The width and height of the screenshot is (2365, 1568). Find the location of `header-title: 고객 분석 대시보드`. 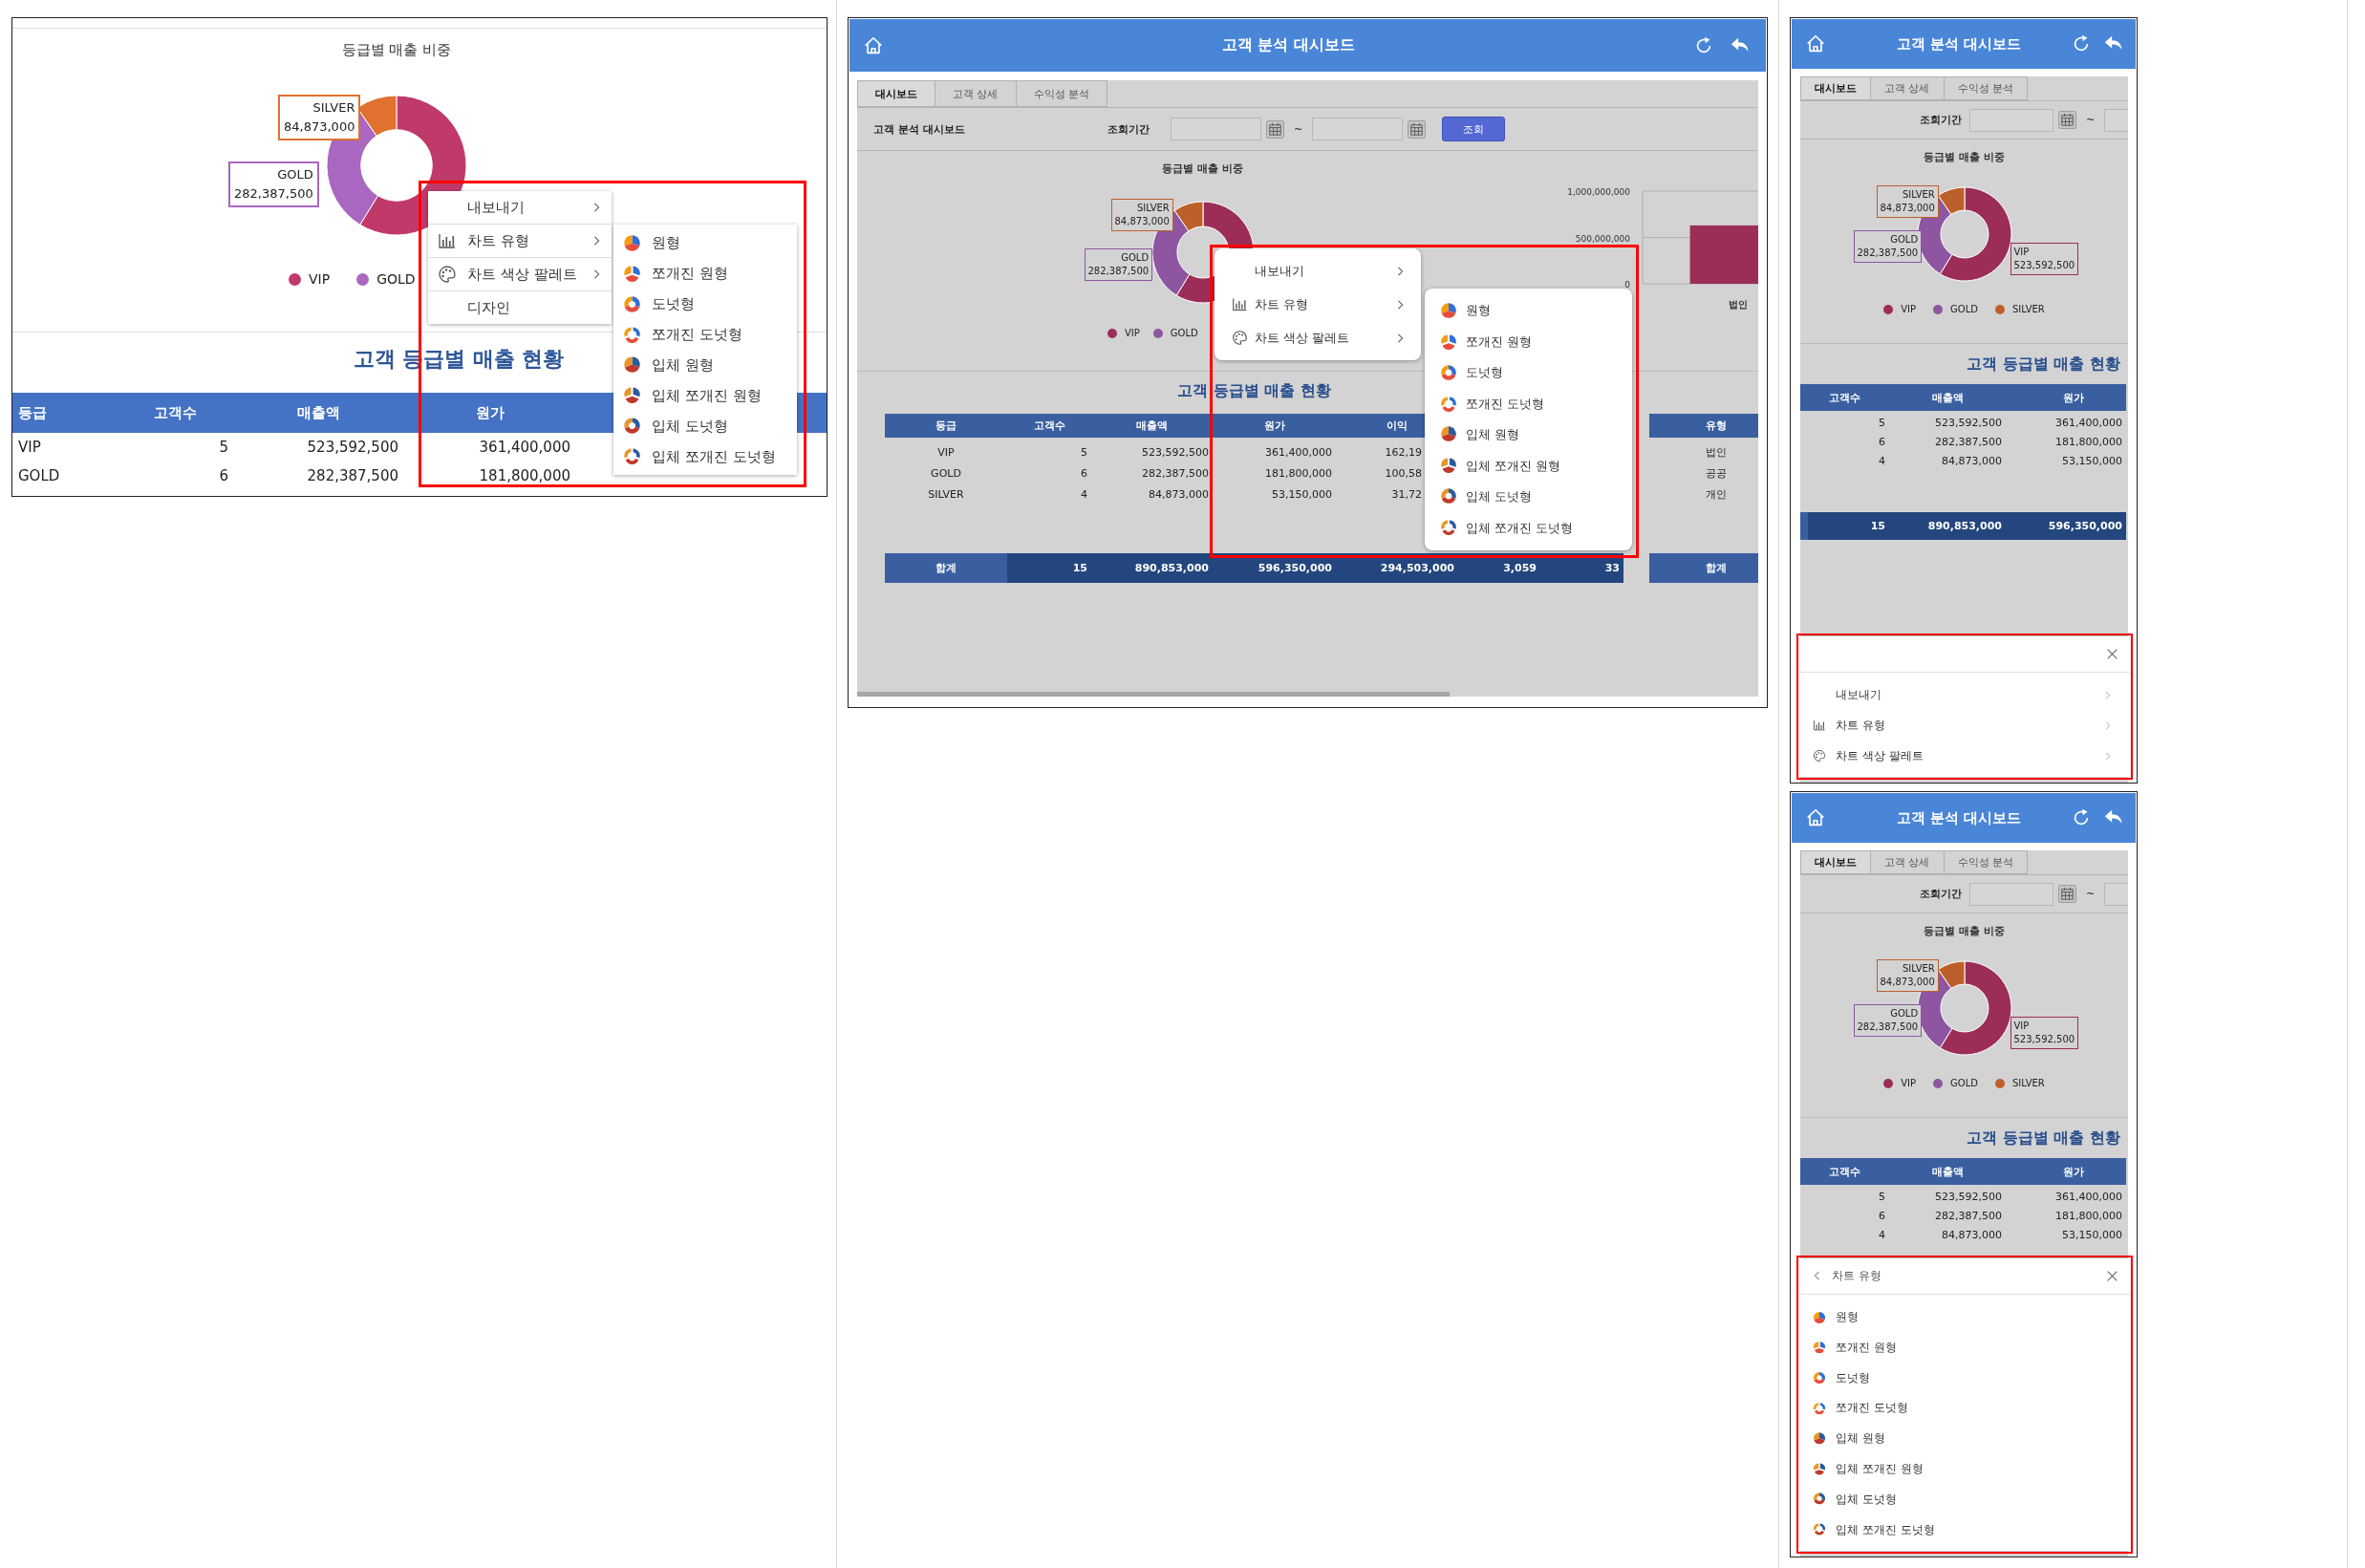

header-title: 고객 분석 대시보드 is located at coordinates (1959, 817).